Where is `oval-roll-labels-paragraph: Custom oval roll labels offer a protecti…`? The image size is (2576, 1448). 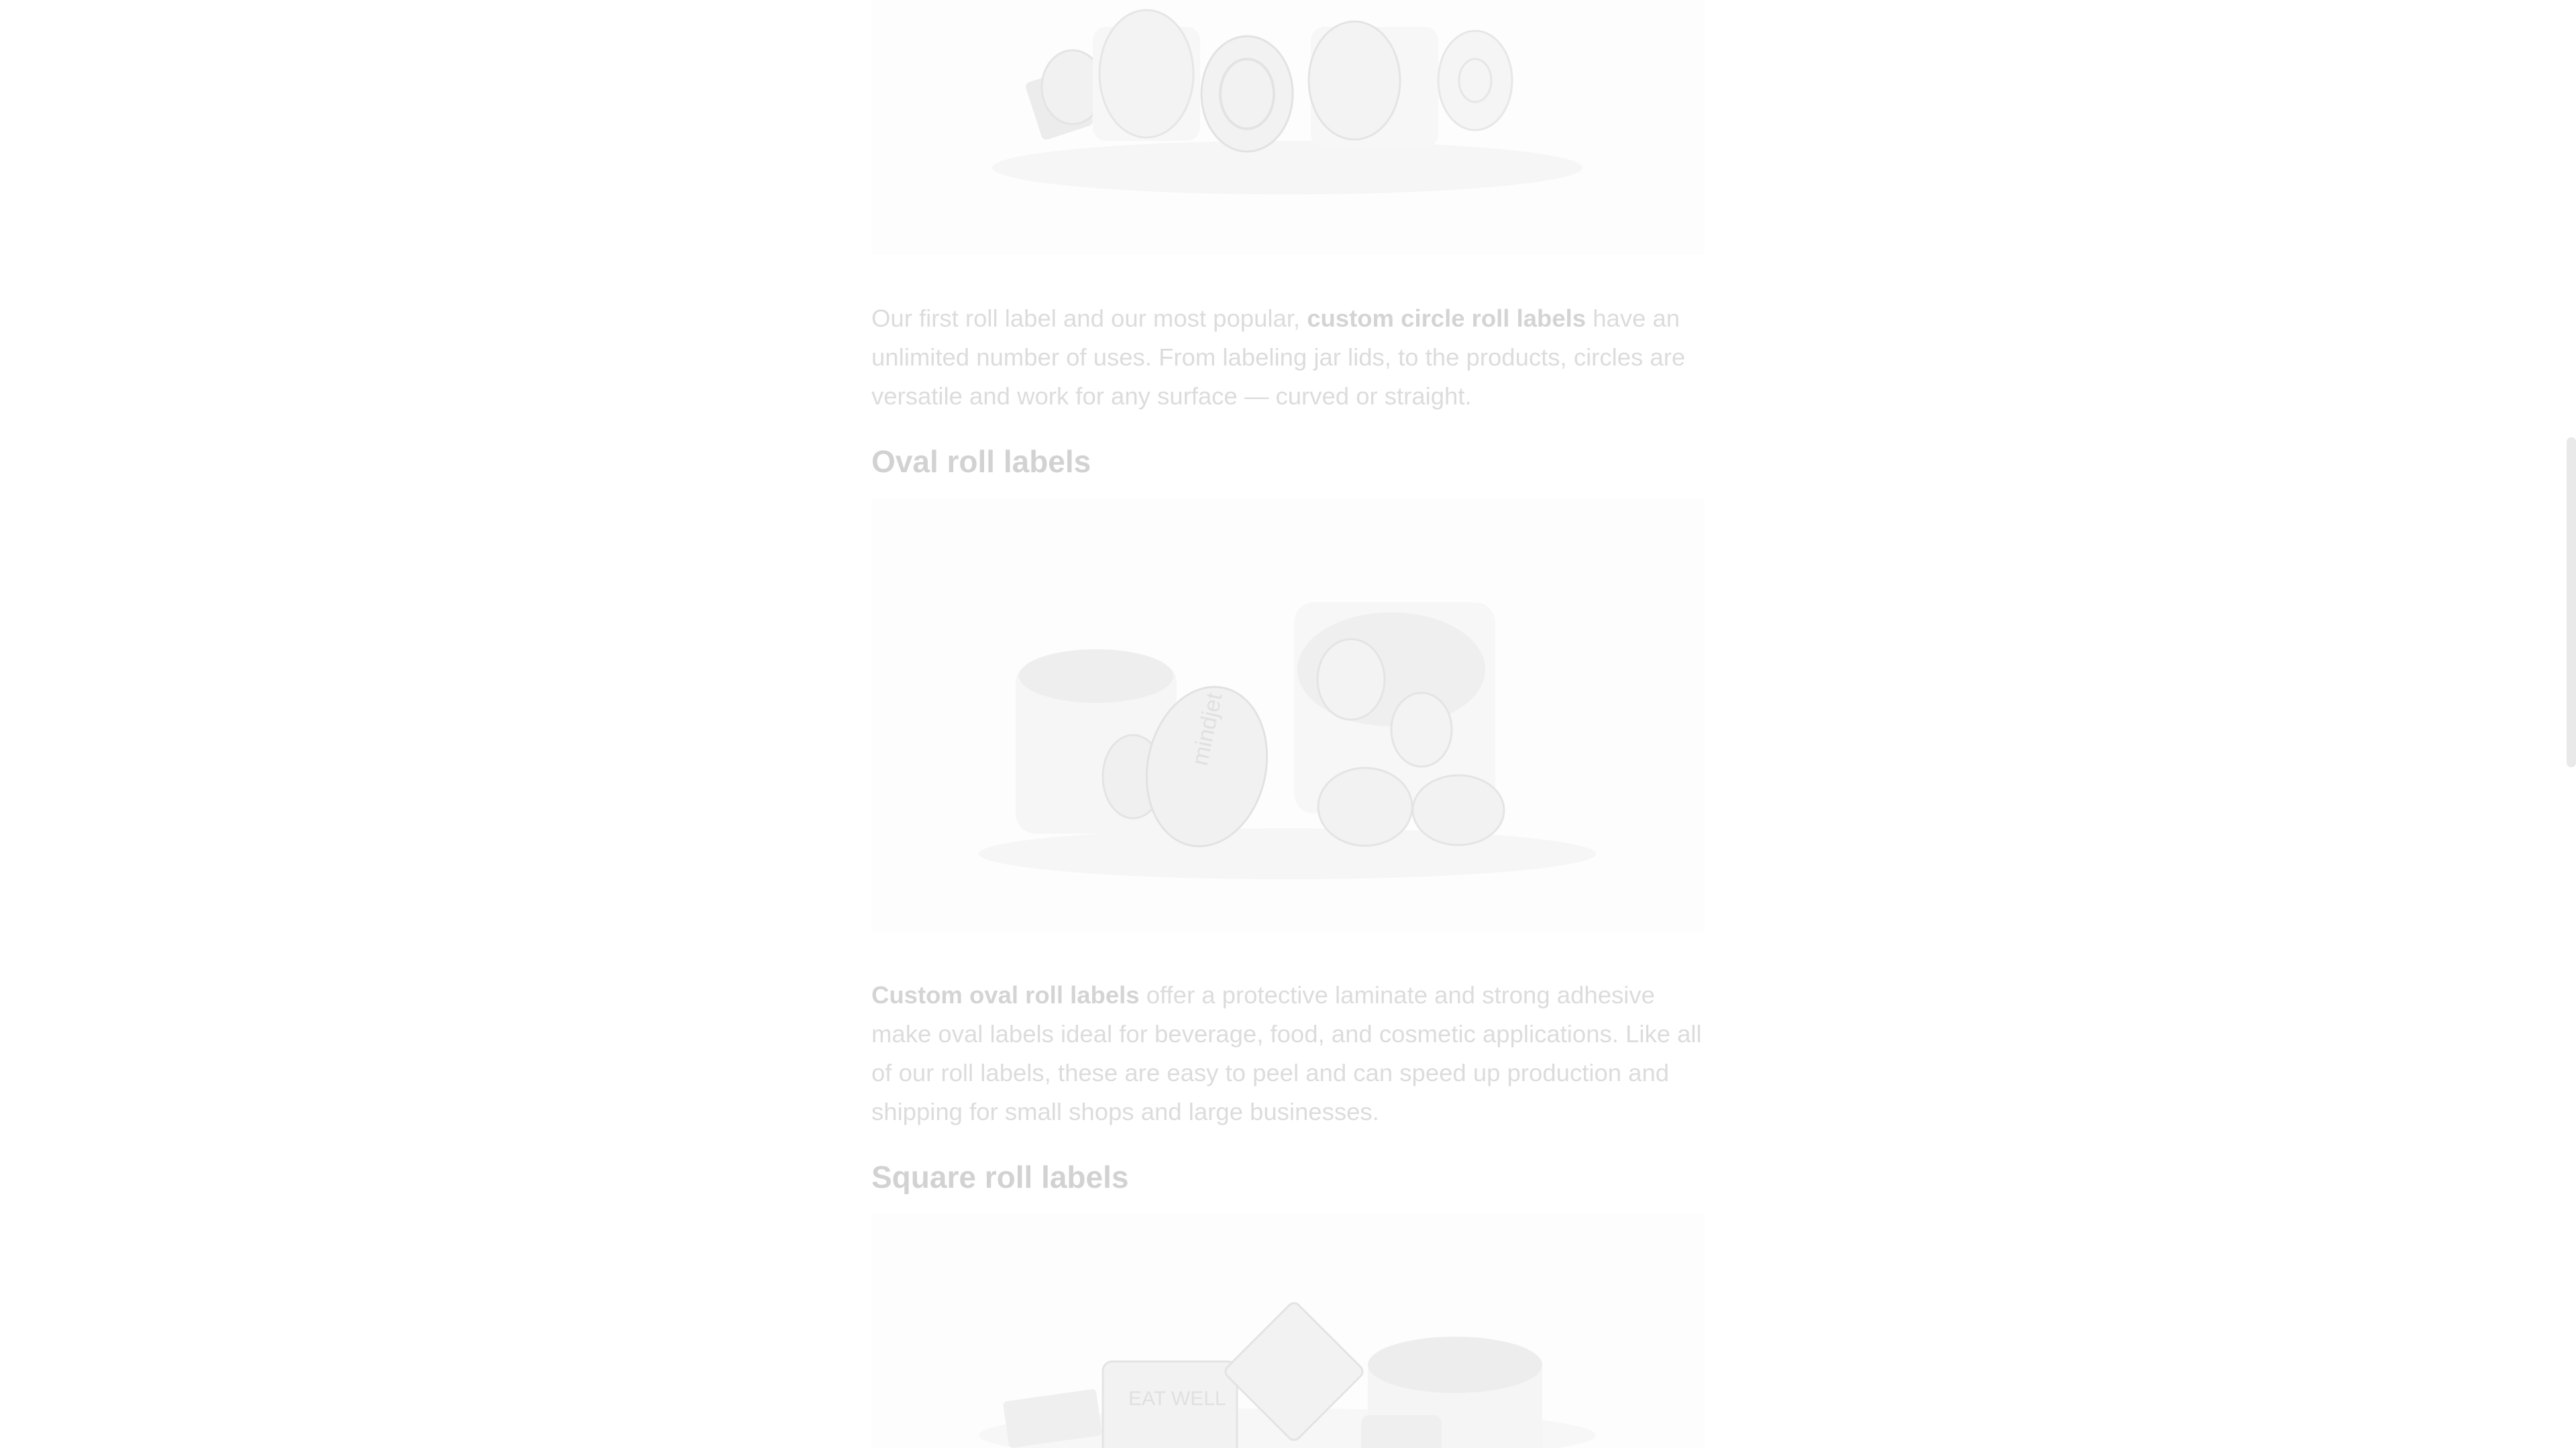
oval-roll-labels-paragraph: Custom oval roll labels offer a protecti… is located at coordinates (1288, 1053).